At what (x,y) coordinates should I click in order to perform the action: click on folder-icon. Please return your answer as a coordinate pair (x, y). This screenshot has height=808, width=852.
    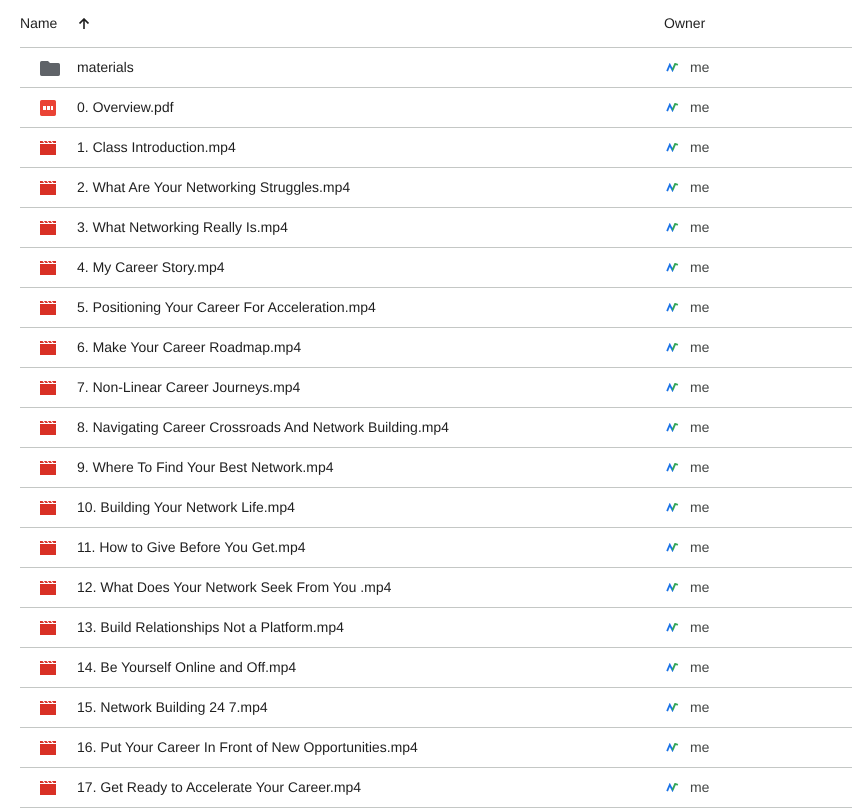
    Looking at the image, I should click on (50, 68).